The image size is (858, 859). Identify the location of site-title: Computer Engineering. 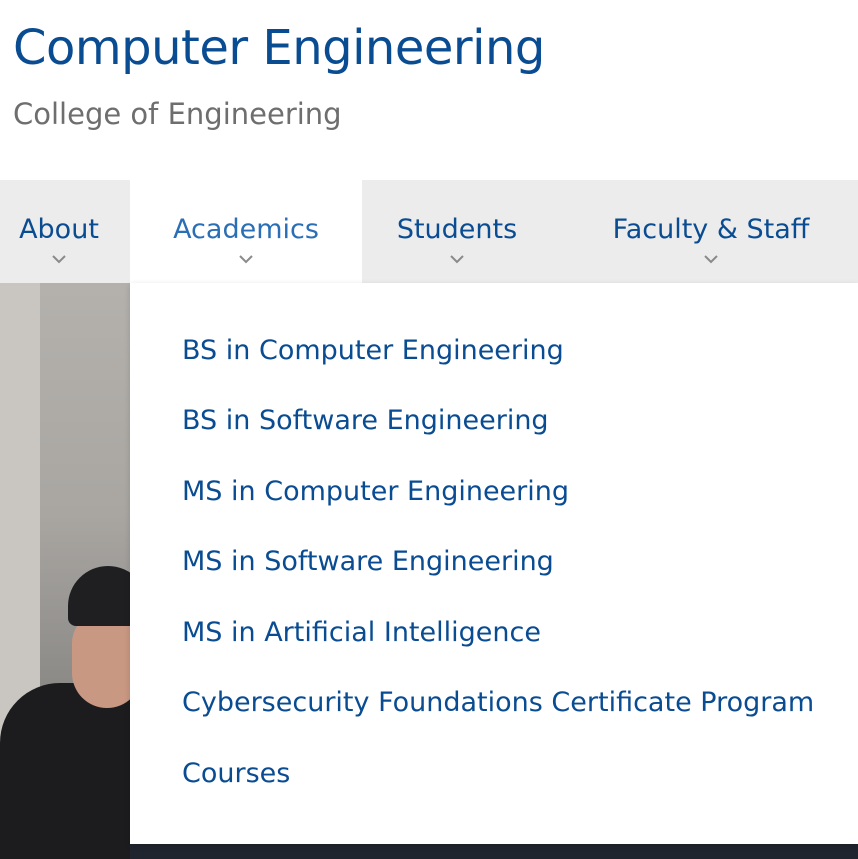
(279, 48).